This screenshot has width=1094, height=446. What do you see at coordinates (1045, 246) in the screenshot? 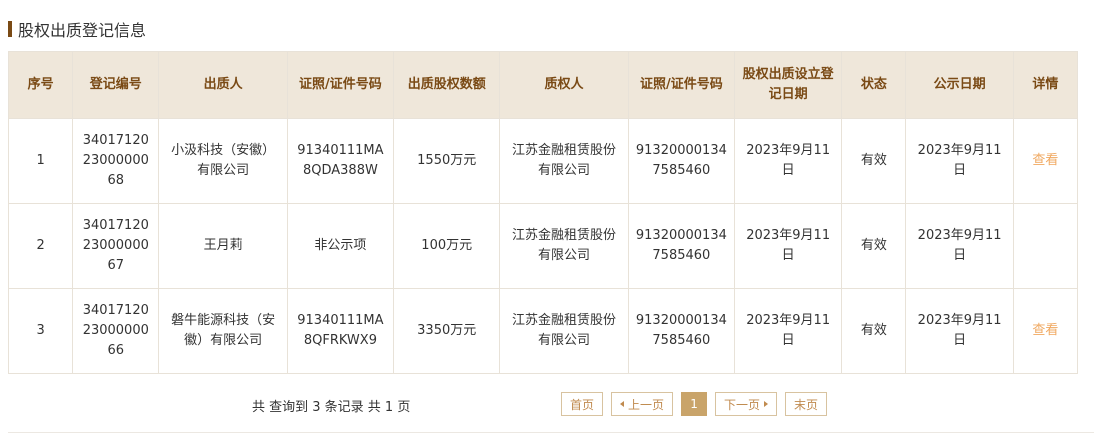
I see `cell-detail` at bounding box center [1045, 246].